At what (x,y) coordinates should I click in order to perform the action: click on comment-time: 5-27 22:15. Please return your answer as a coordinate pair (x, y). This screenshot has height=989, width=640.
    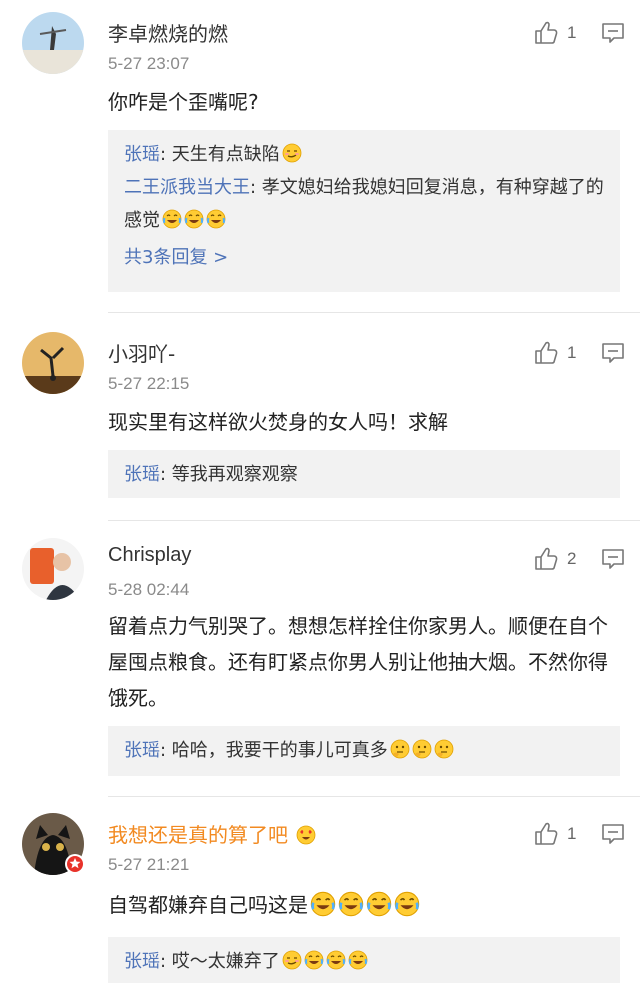
    Looking at the image, I should click on (149, 383).